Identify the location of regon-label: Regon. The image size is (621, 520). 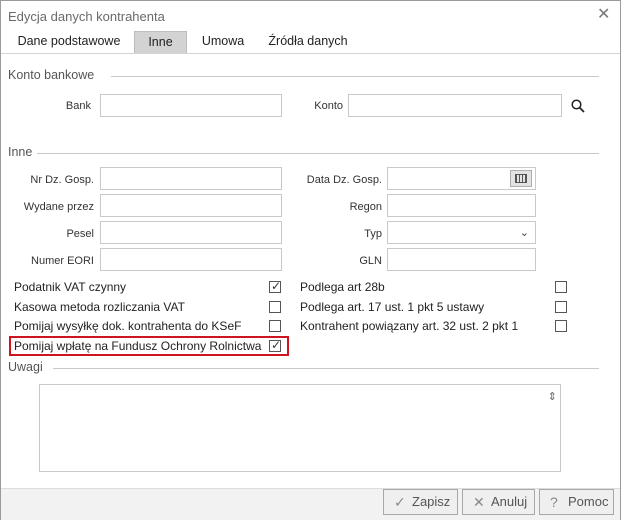
(365, 207).